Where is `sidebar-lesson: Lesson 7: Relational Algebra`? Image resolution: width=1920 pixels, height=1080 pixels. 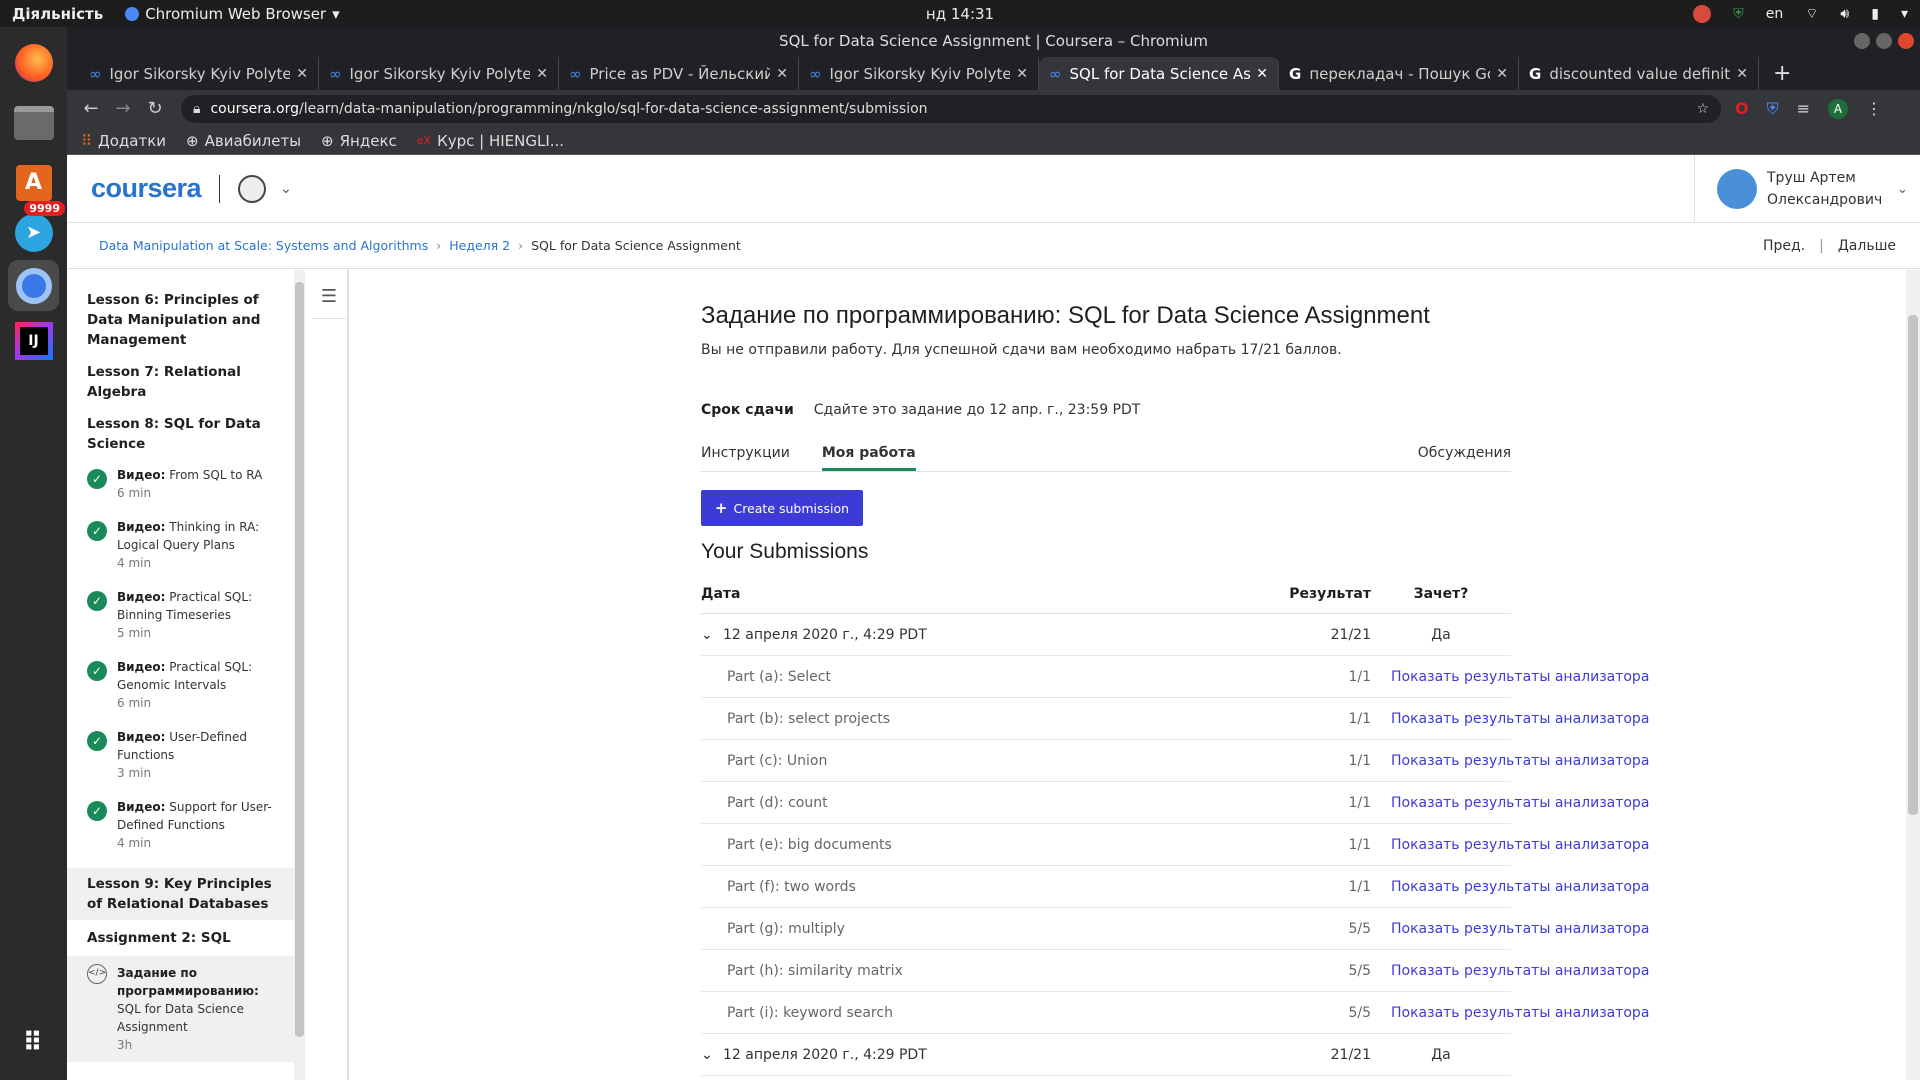 sidebar-lesson: Lesson 7: Relational Algebra is located at coordinates (185, 382).